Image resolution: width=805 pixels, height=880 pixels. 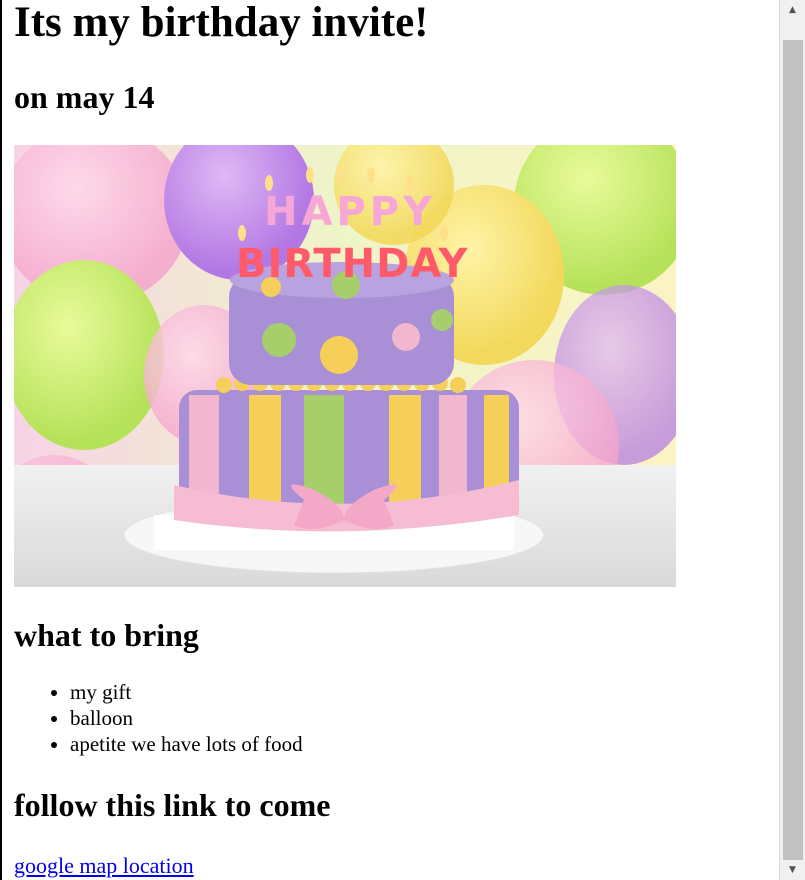 I want to click on google-map-link: google map location, so click(x=104, y=866).